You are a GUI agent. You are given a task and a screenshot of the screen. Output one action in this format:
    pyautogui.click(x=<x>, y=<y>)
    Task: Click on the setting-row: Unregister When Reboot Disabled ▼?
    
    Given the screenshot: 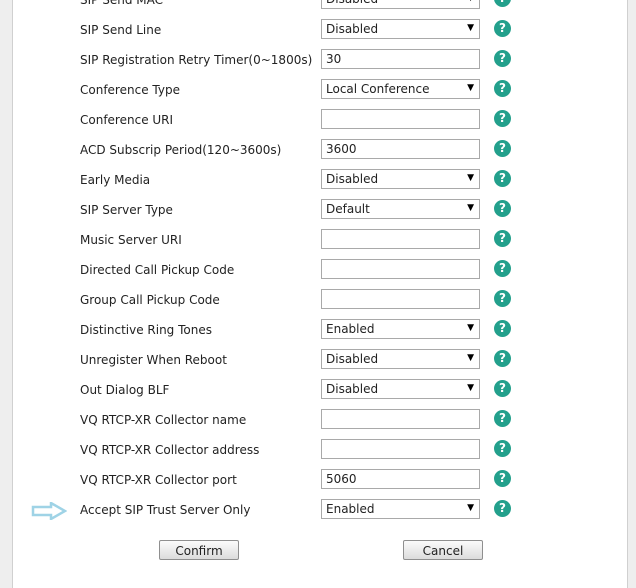 What is the action you would take?
    pyautogui.click(x=320, y=360)
    